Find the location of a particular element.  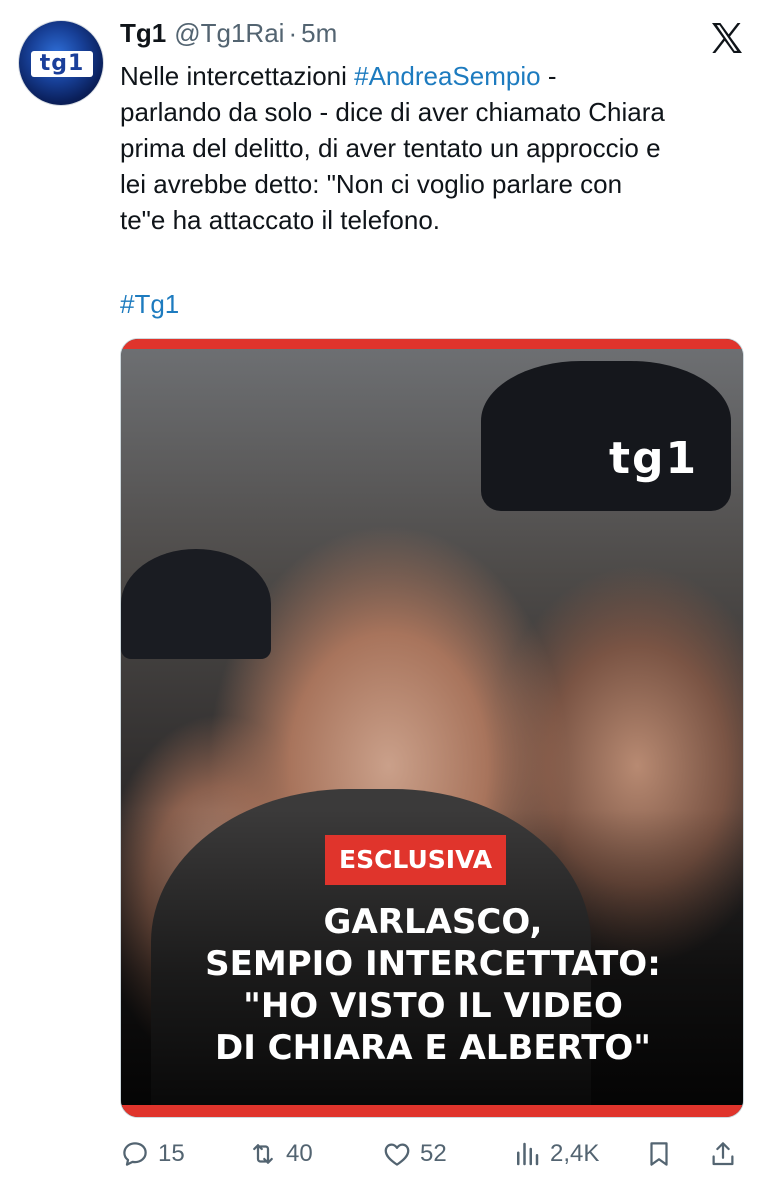

headline-line: "HO VISTO IL VIDEO is located at coordinates (433, 1006).